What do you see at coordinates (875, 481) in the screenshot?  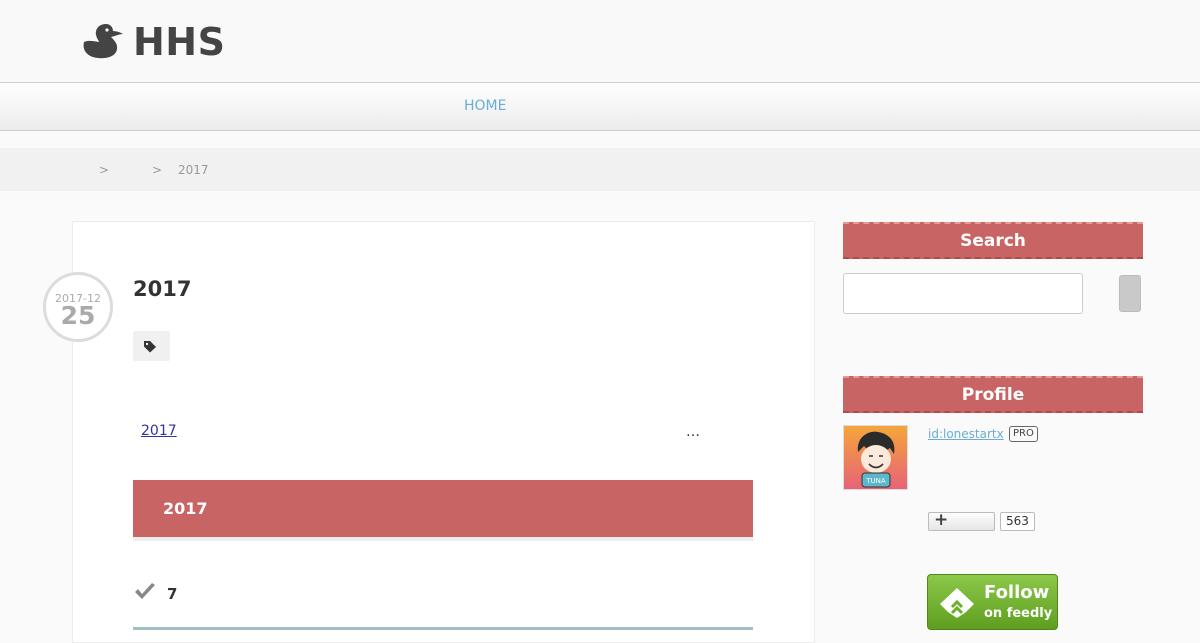 I see `svg-text: TUNA` at bounding box center [875, 481].